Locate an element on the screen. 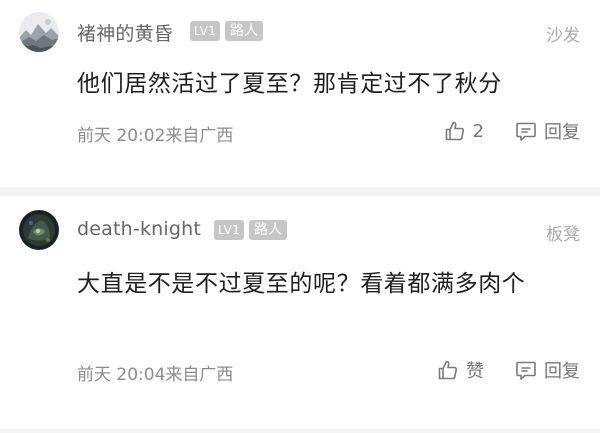 Image resolution: width=600 pixels, height=433 pixels. floor-label: 沙发 is located at coordinates (563, 36).